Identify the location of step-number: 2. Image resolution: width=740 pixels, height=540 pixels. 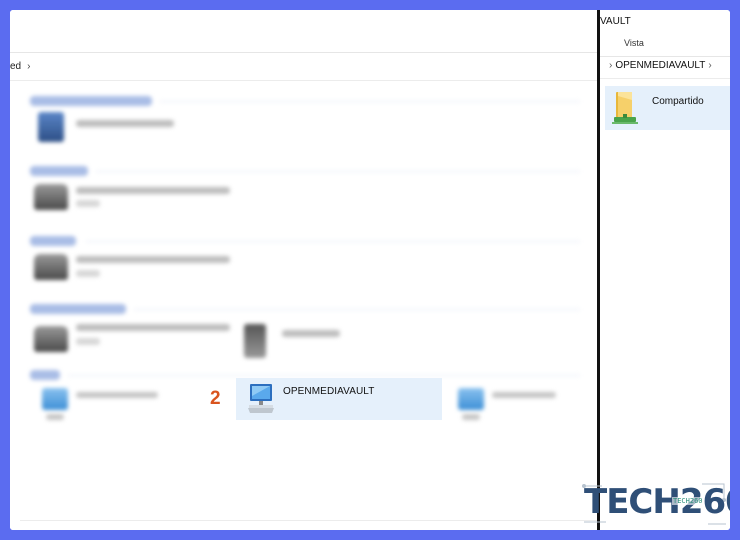
(215, 398).